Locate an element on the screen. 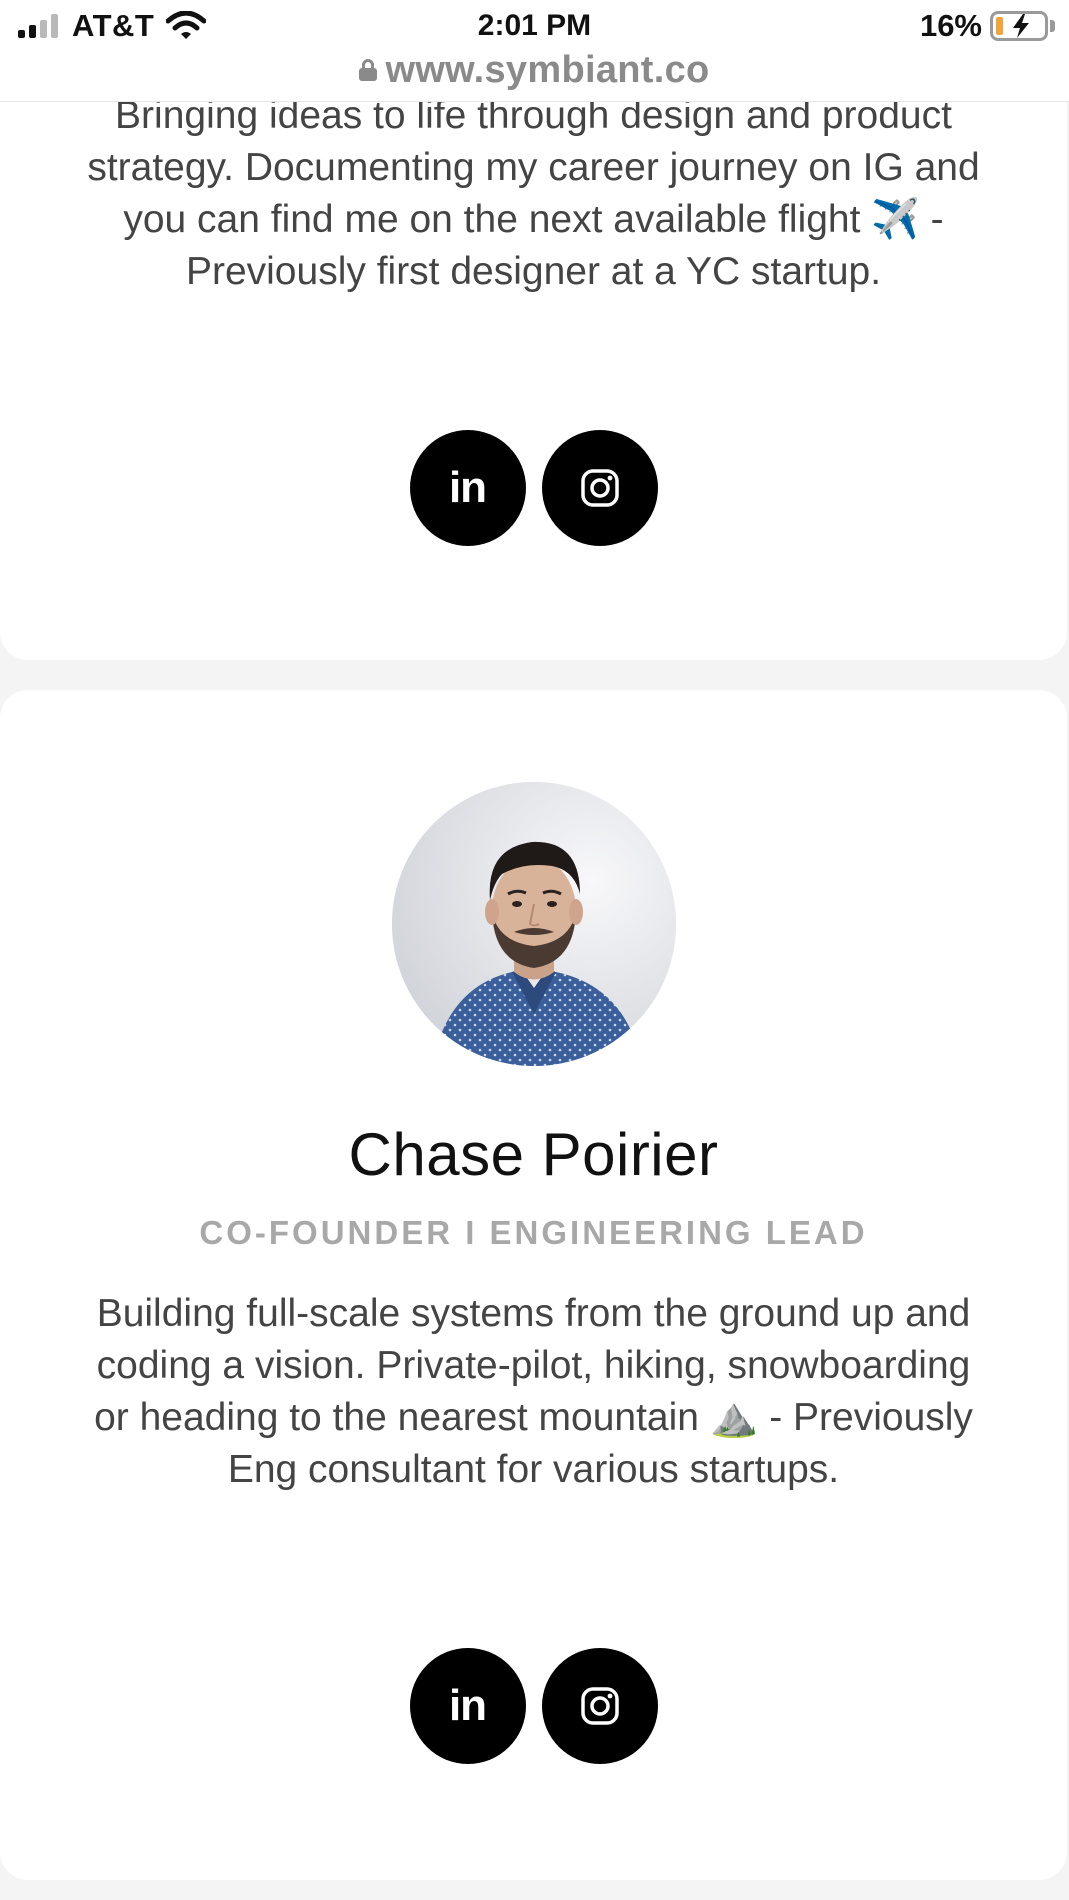 The width and height of the screenshot is (1069, 1900). charging-bolt-icon is located at coordinates (1021, 26).